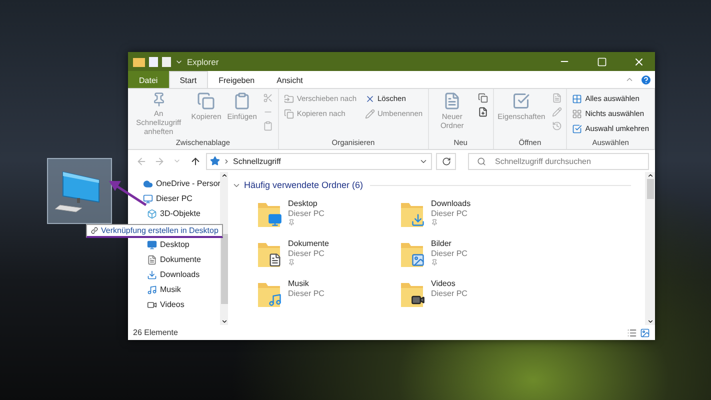  Describe the element at coordinates (289, 99) in the screenshot. I see `move-icon` at that location.